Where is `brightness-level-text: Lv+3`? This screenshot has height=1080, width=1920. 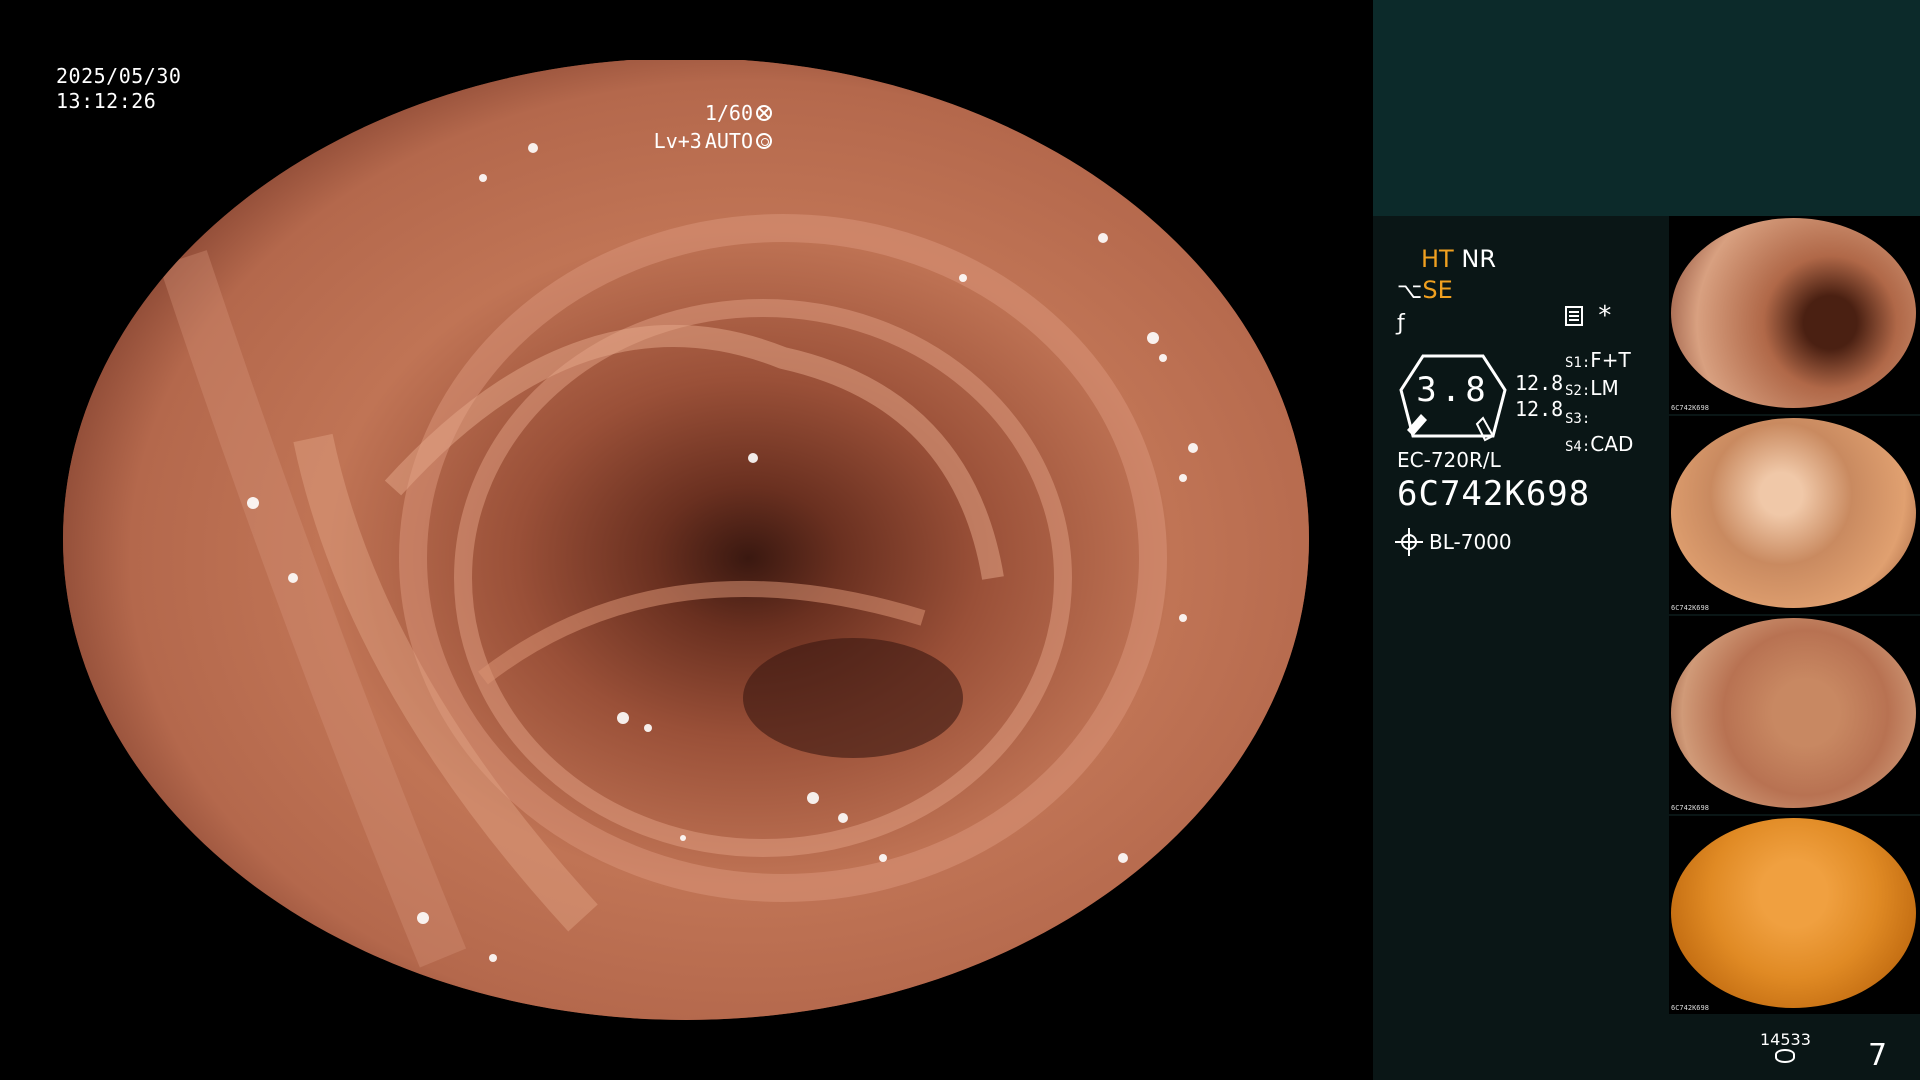 brightness-level-text: Lv+3 is located at coordinates (677, 141).